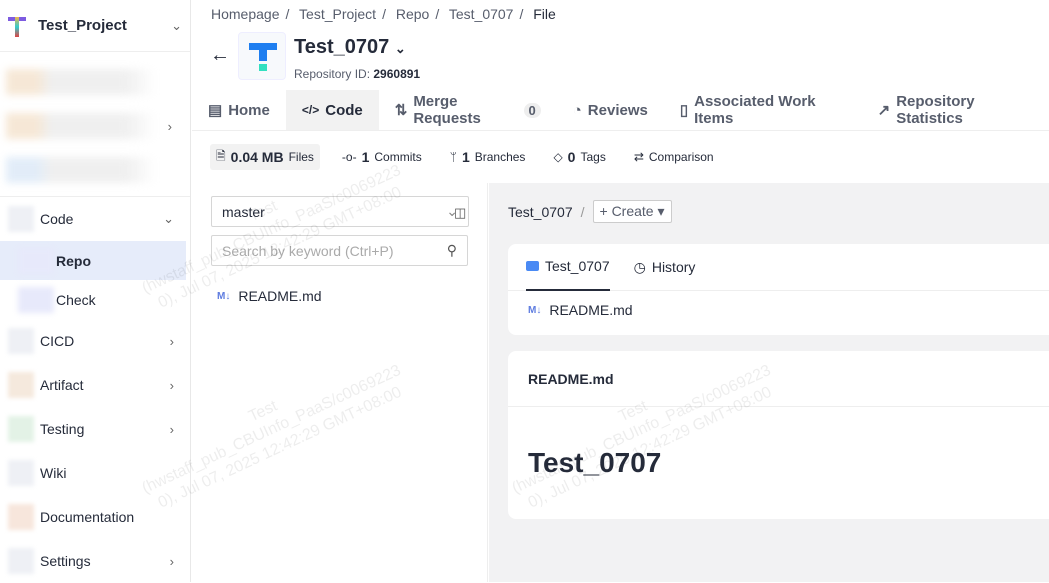  What do you see at coordinates (532, 266) in the screenshot?
I see `folder-icon` at bounding box center [532, 266].